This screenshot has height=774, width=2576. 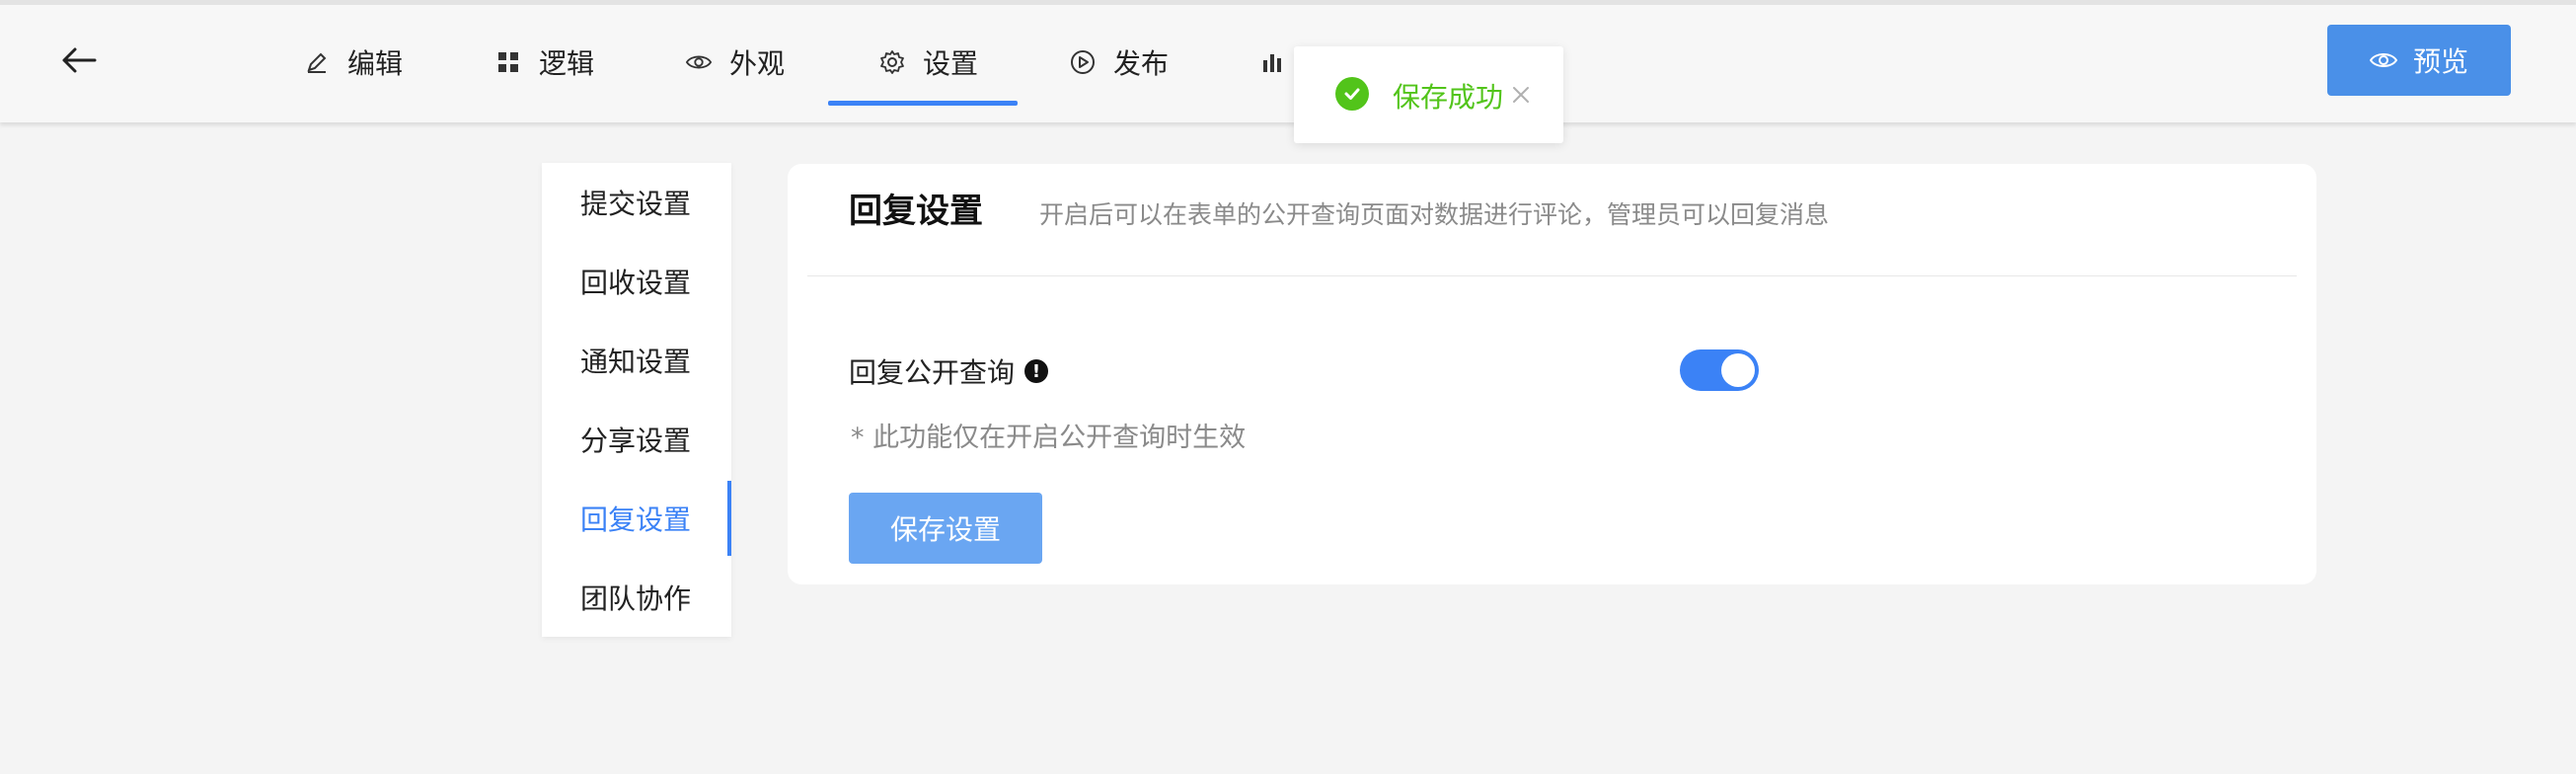 What do you see at coordinates (1036, 371) in the screenshot?
I see `info-icon: !` at bounding box center [1036, 371].